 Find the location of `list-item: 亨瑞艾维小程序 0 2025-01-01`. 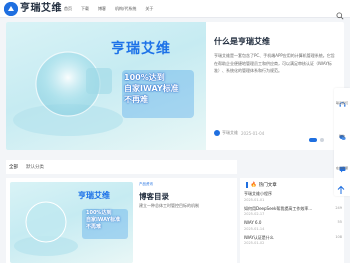

list-item: 亨瑞艾维小程序 0 2025-01-01 is located at coordinates (293, 196).